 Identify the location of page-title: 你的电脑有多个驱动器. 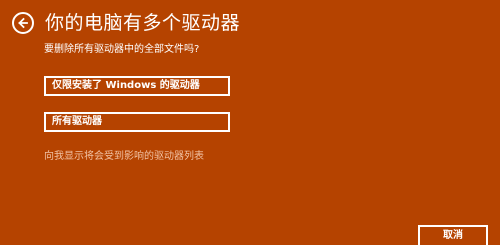
(143, 23).